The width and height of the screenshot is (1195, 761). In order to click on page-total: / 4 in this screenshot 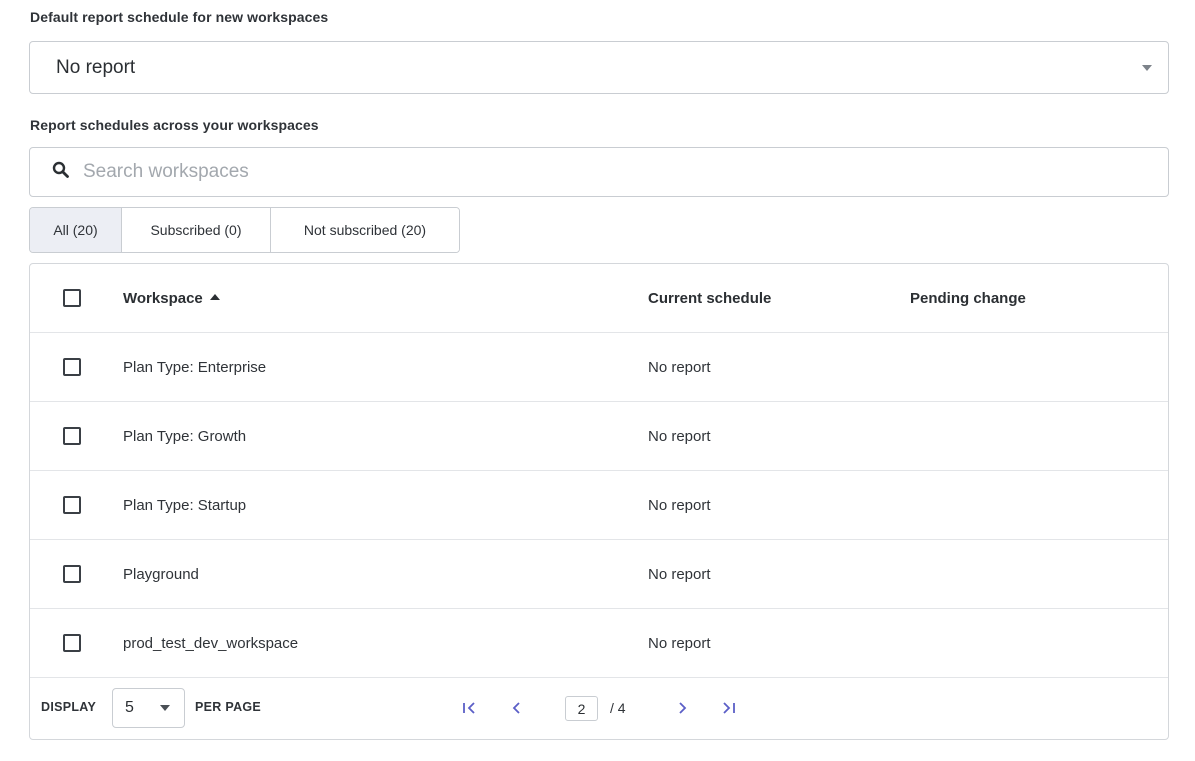, I will do `click(618, 708)`.